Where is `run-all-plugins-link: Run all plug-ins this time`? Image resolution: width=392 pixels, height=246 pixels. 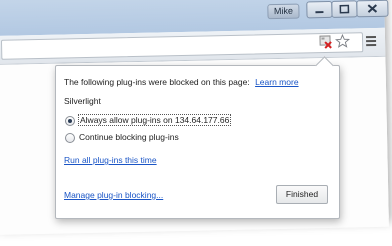 run-all-plugins-link: Run all plug-ins this time is located at coordinates (110, 160).